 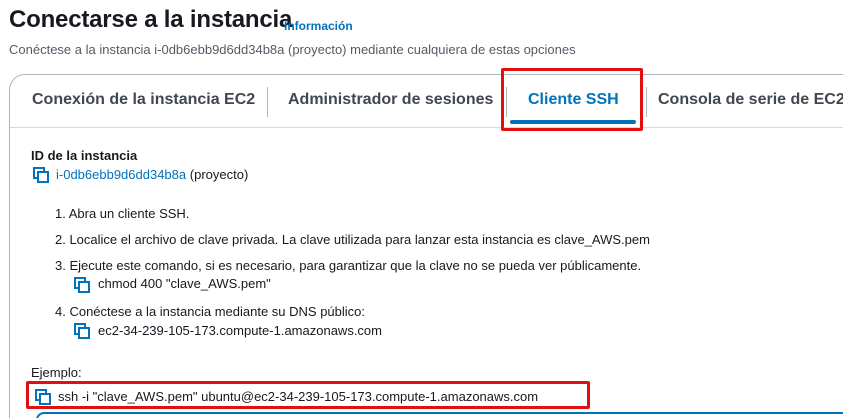 What do you see at coordinates (151, 19) in the screenshot?
I see `page-title: Conectarse a la instancia` at bounding box center [151, 19].